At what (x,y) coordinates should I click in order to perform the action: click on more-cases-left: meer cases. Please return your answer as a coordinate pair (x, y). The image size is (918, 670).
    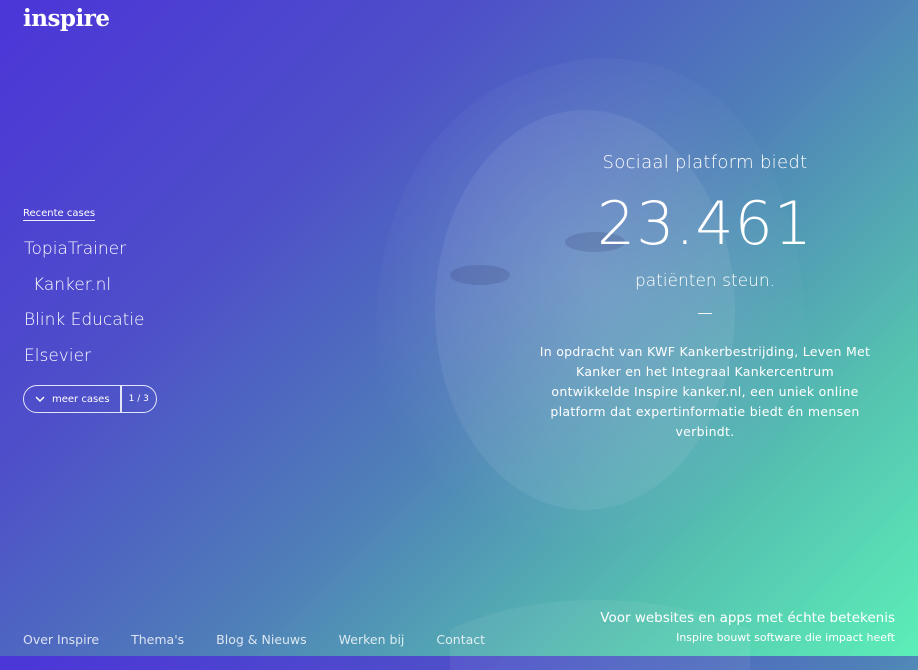
    Looking at the image, I should click on (72, 399).